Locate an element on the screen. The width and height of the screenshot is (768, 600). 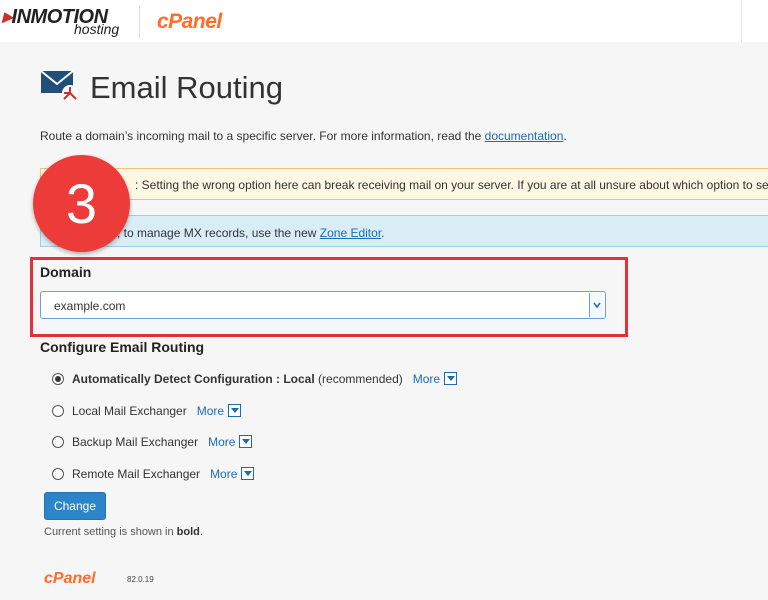
step-number-badge: 3 is located at coordinates (81, 203).